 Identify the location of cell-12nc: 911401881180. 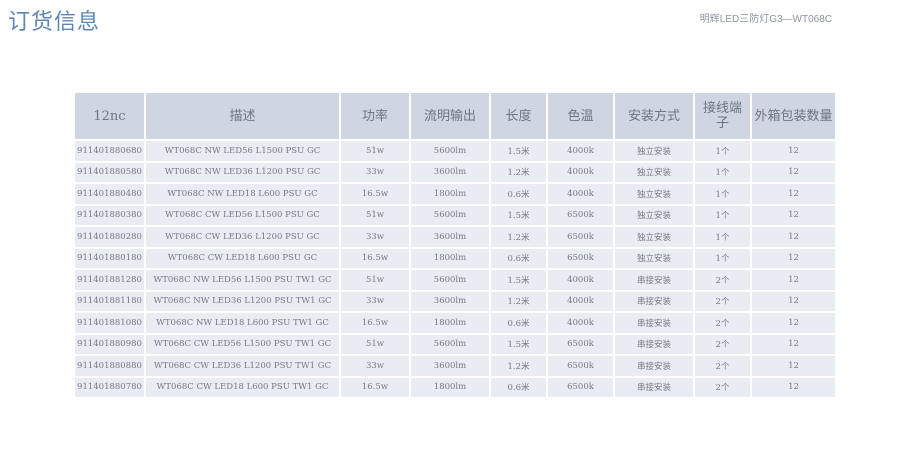
(110, 300).